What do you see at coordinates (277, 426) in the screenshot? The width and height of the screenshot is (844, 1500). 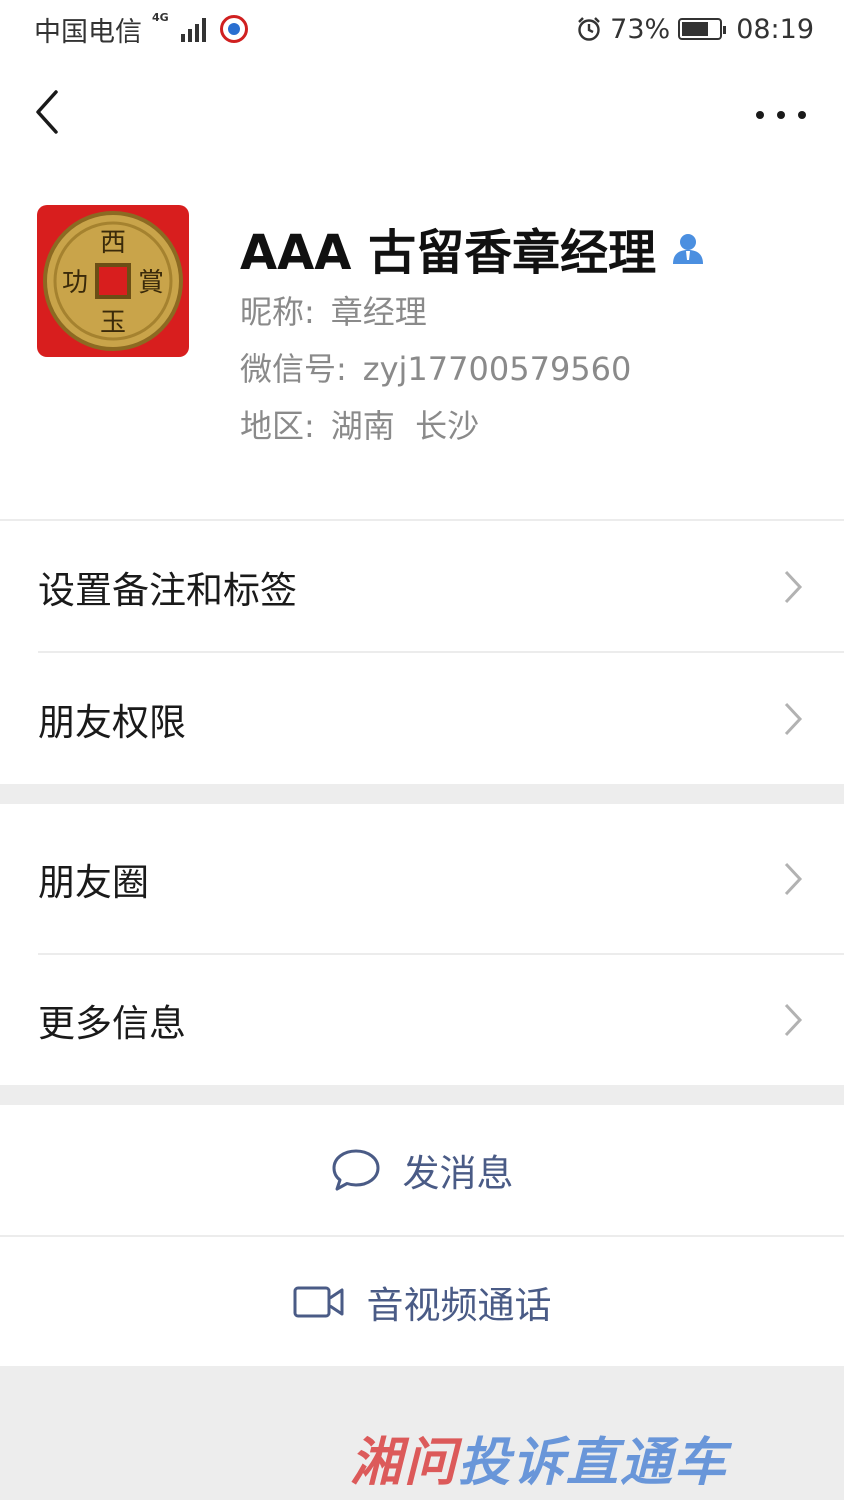 I see `region-label: 地区:` at bounding box center [277, 426].